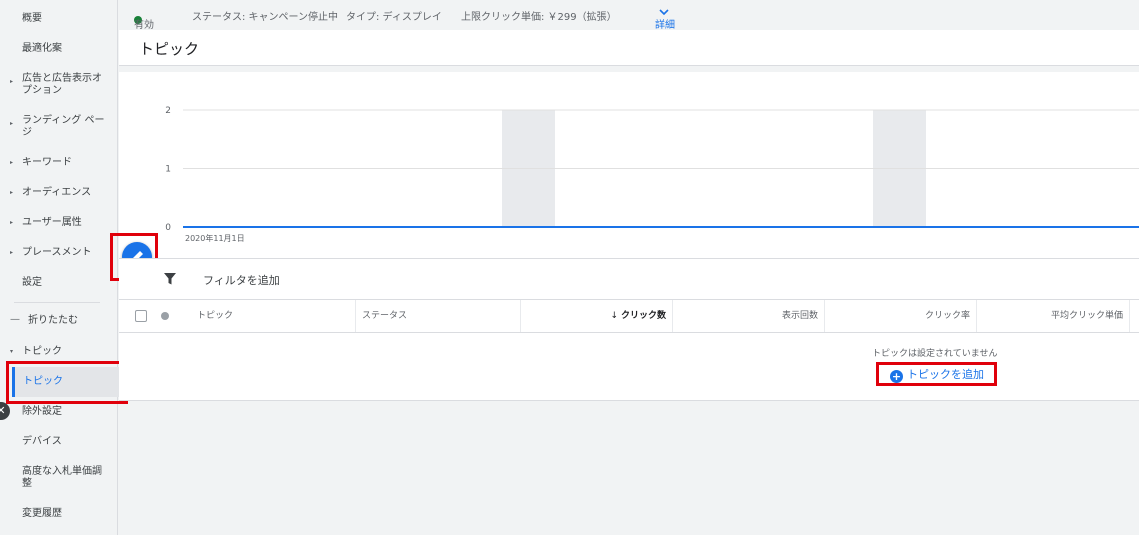  I want to click on sidebar-collapse-label: 折りたたむ, so click(53, 320).